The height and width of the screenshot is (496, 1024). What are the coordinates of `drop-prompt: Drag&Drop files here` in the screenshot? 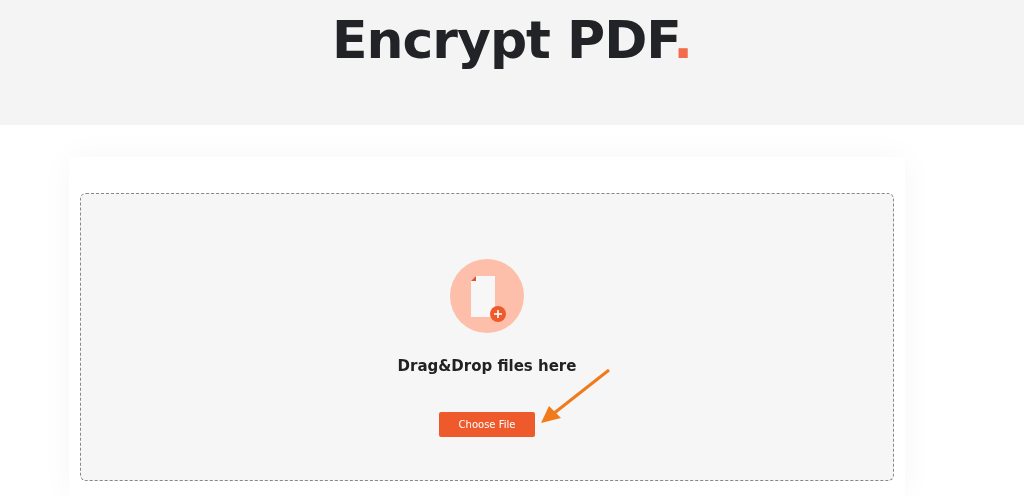 It's located at (487, 366).